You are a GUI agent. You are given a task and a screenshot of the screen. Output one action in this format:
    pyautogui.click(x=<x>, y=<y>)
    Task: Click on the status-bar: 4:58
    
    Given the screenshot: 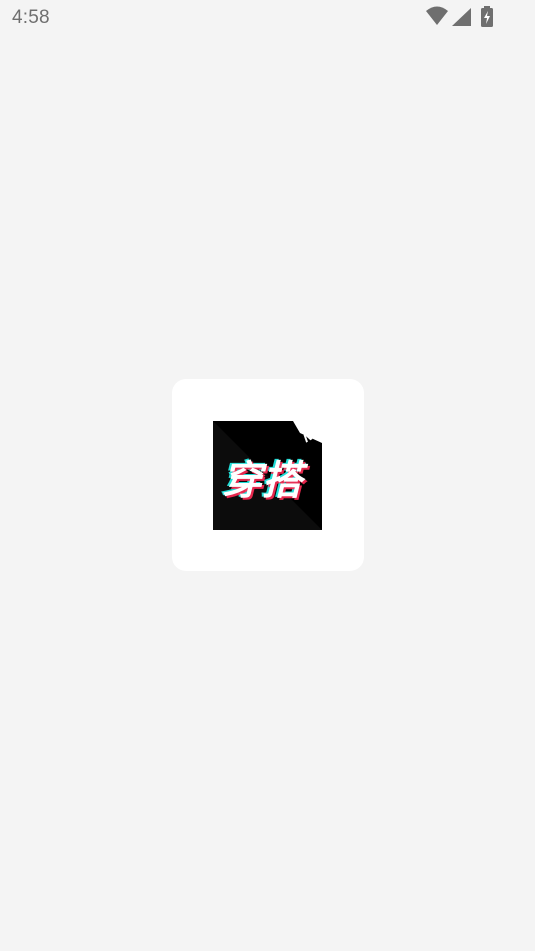 What is the action you would take?
    pyautogui.click(x=267, y=18)
    